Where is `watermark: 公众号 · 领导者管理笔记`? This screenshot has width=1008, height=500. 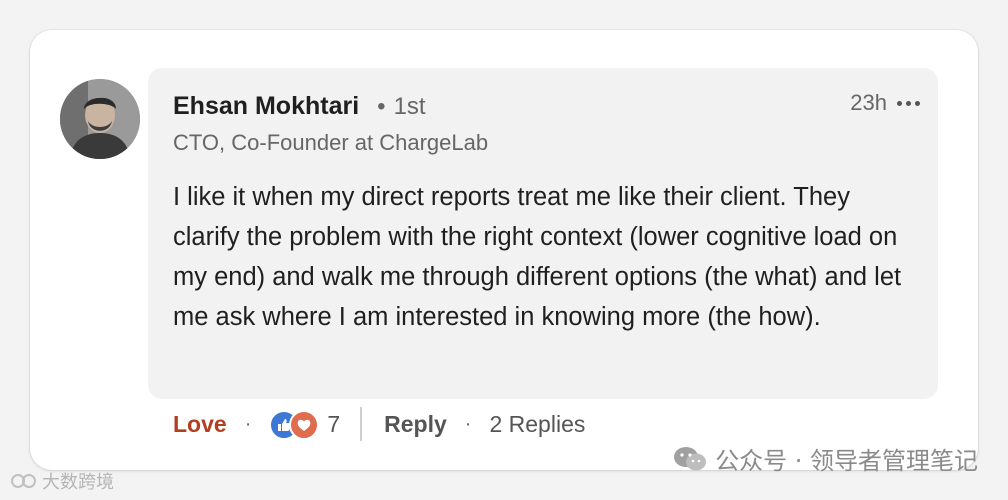 watermark: 公众号 · 领导者管理笔记 is located at coordinates (825, 458).